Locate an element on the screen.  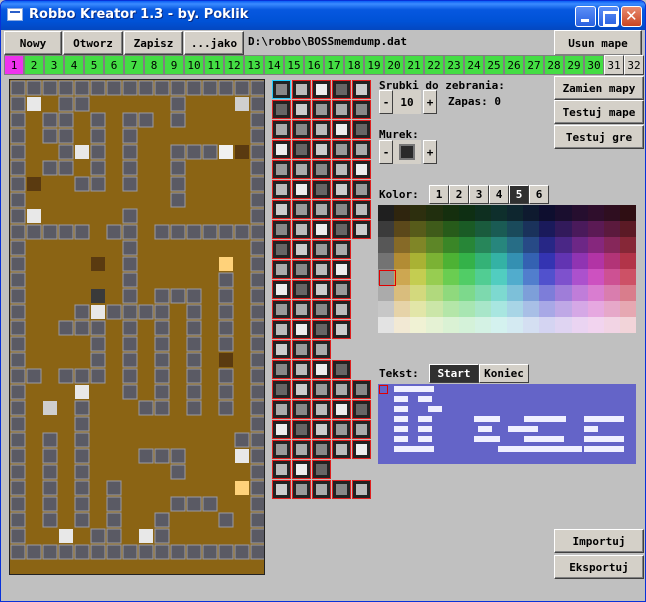
title-bar: Robbo Kreator 1.3 - by. Poklik is located at coordinates (323, 15).